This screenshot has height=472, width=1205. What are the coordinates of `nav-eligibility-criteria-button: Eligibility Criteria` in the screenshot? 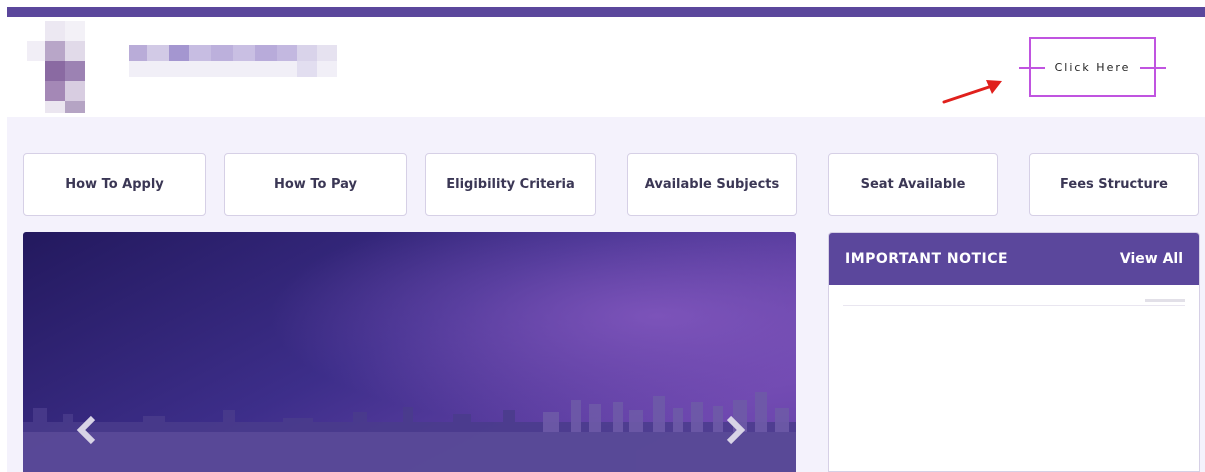 It's located at (510, 184).